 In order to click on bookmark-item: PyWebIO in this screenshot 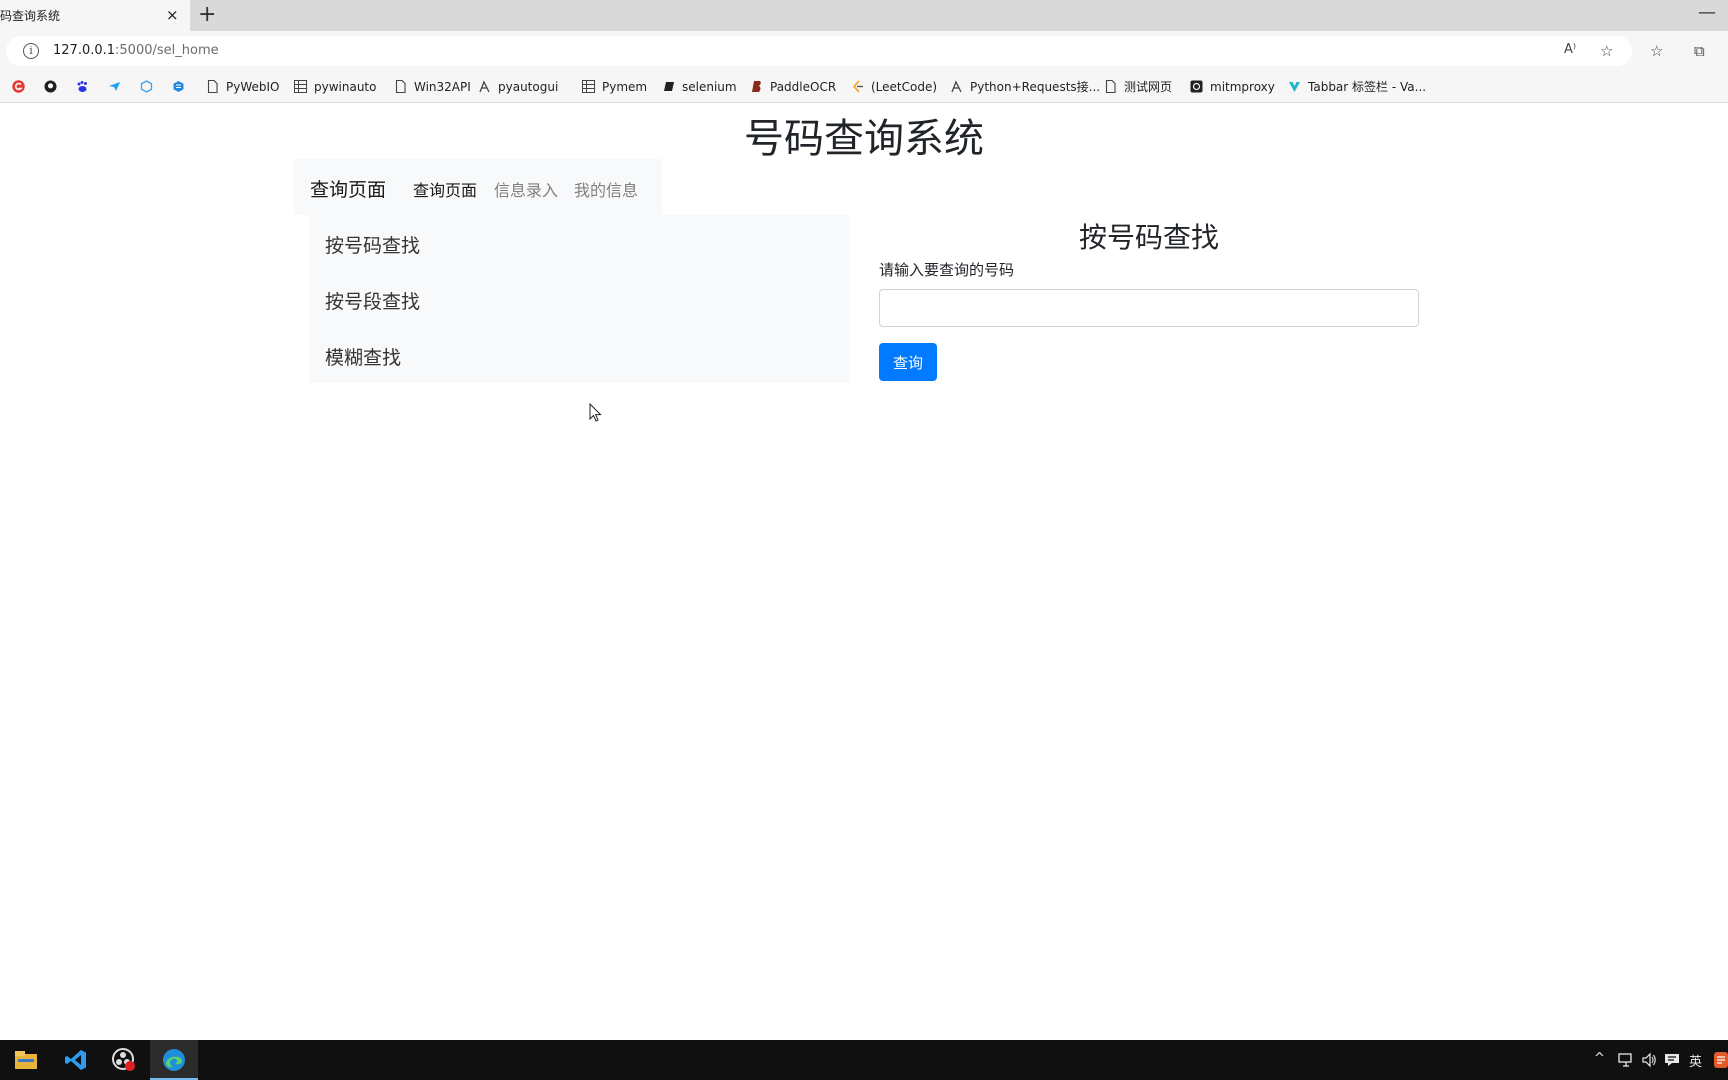, I will do `click(242, 86)`.